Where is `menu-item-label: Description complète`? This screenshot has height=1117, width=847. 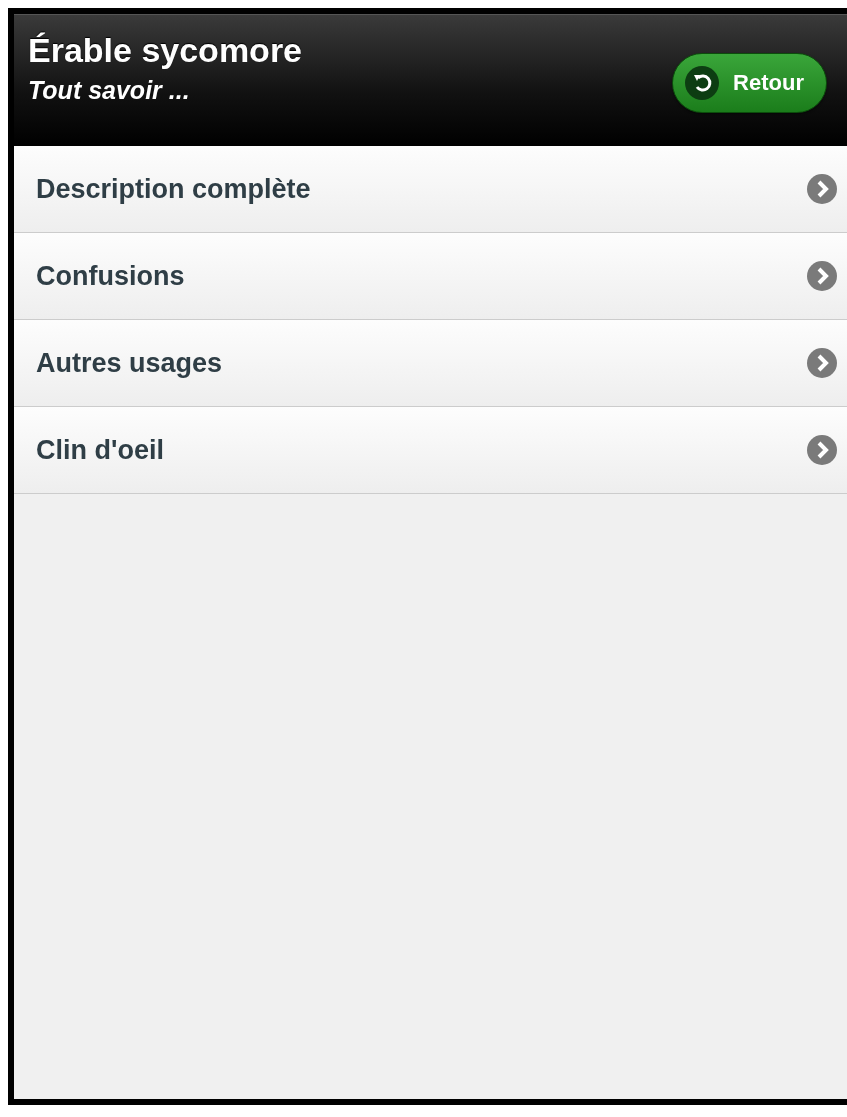 menu-item-label: Description complète is located at coordinates (173, 189).